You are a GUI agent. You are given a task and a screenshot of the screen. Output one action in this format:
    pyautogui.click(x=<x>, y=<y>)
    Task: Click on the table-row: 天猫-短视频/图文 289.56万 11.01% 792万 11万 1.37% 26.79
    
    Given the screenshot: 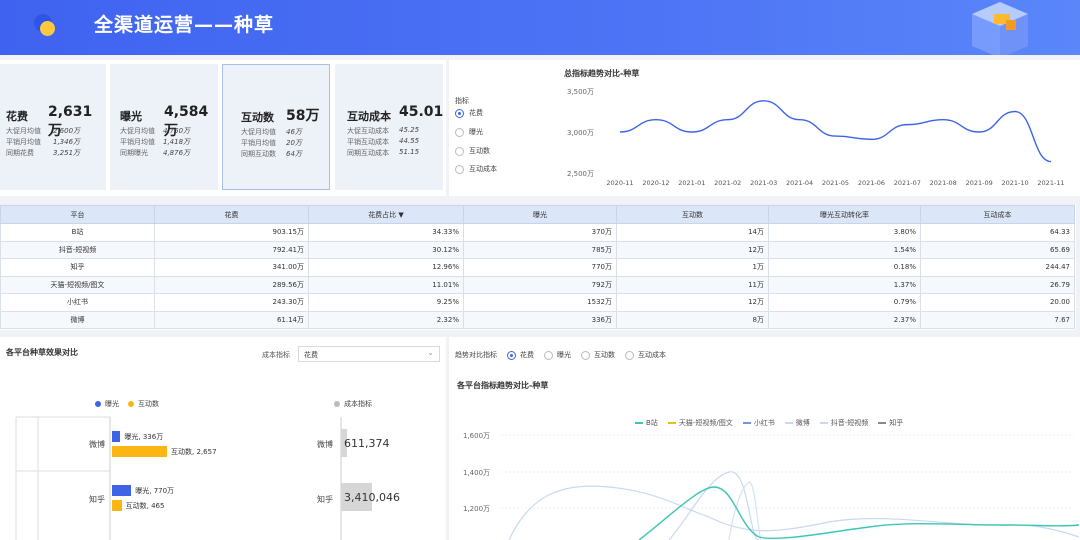 What is the action you would take?
    pyautogui.click(x=537, y=284)
    